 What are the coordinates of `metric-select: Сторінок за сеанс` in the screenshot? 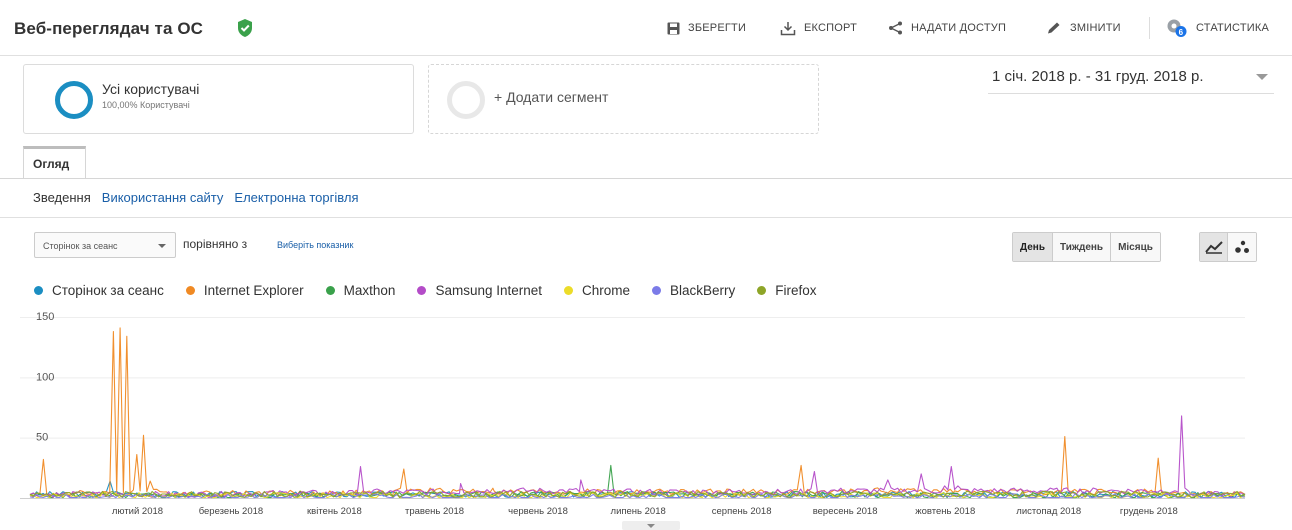 It's located at (105, 245).